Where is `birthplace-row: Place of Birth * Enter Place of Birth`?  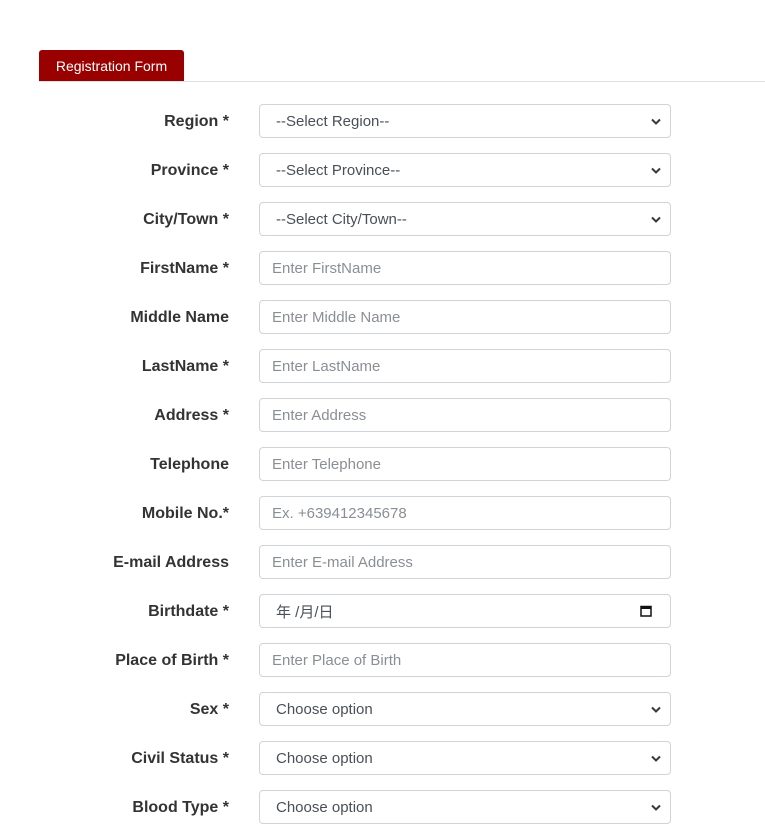 birthplace-row: Place of Birth * Enter Place of Birth is located at coordinates (382, 660).